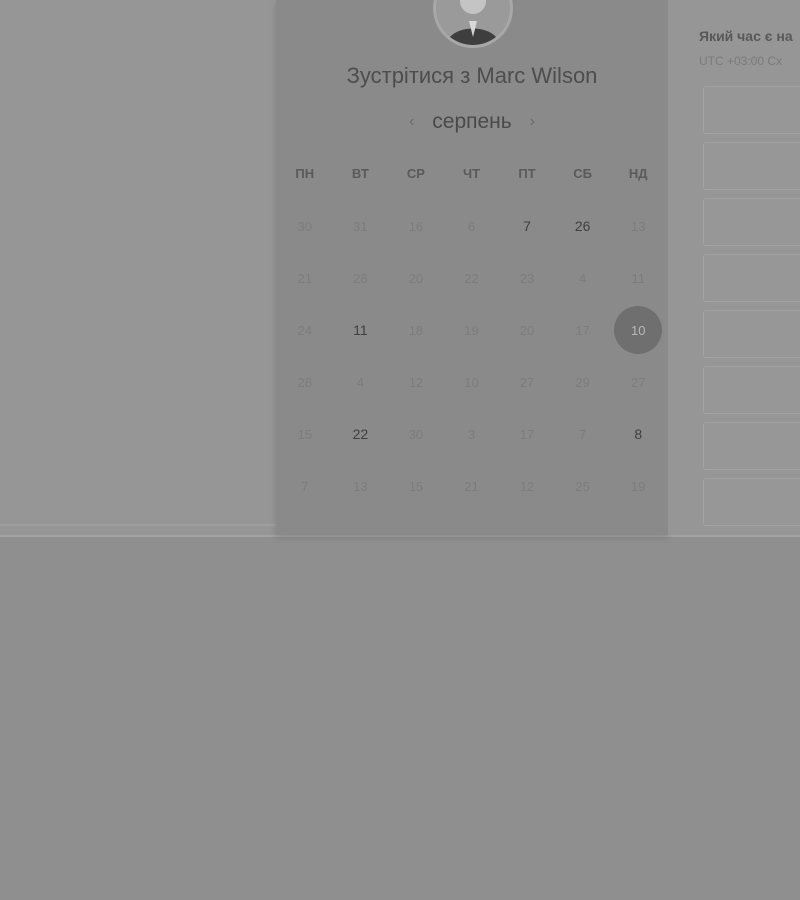  I want to click on weekday-label: ПТ, so click(527, 173).